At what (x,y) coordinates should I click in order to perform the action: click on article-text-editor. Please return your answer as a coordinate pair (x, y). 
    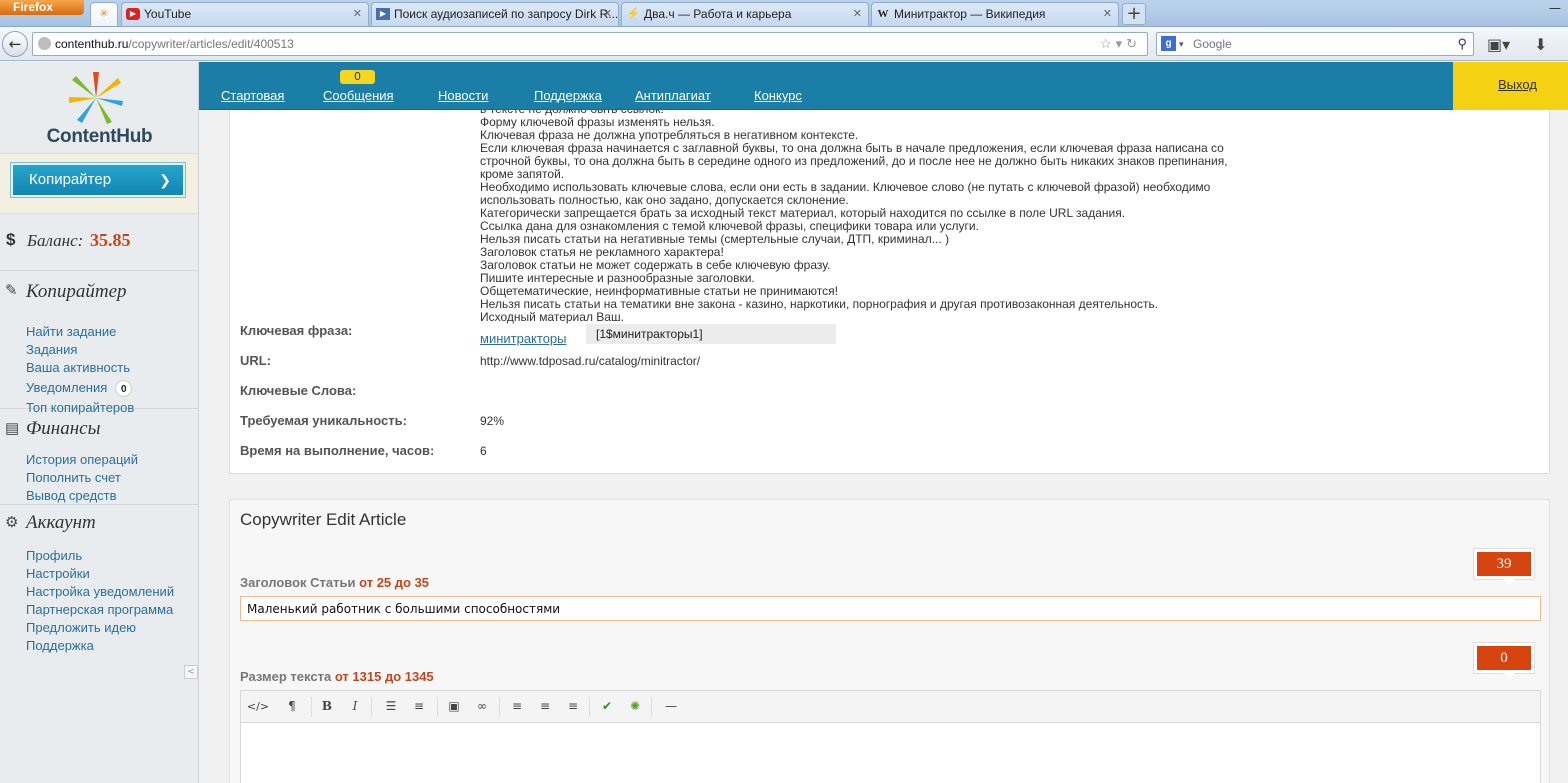
    Looking at the image, I should click on (890, 753).